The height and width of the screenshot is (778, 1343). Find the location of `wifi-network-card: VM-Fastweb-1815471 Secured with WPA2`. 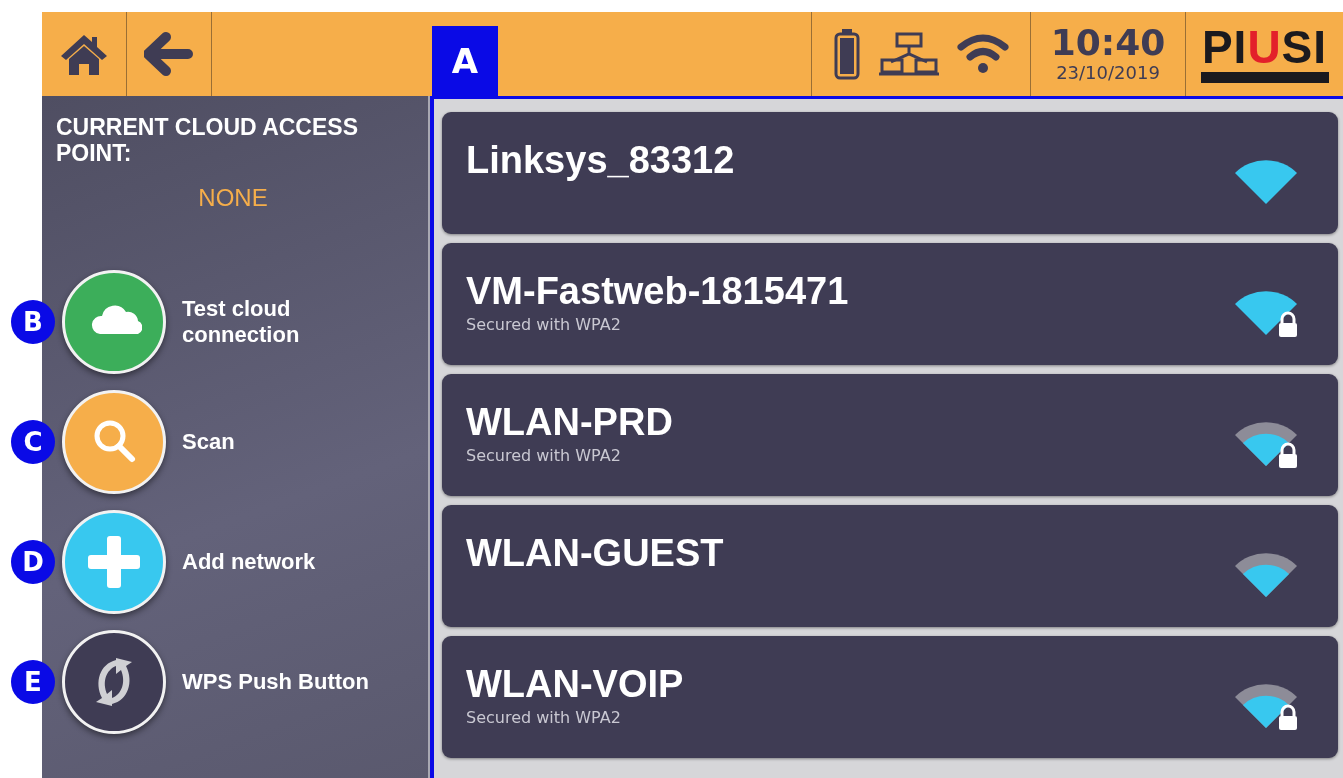

wifi-network-card: VM-Fastweb-1815471 Secured with WPA2 is located at coordinates (890, 304).